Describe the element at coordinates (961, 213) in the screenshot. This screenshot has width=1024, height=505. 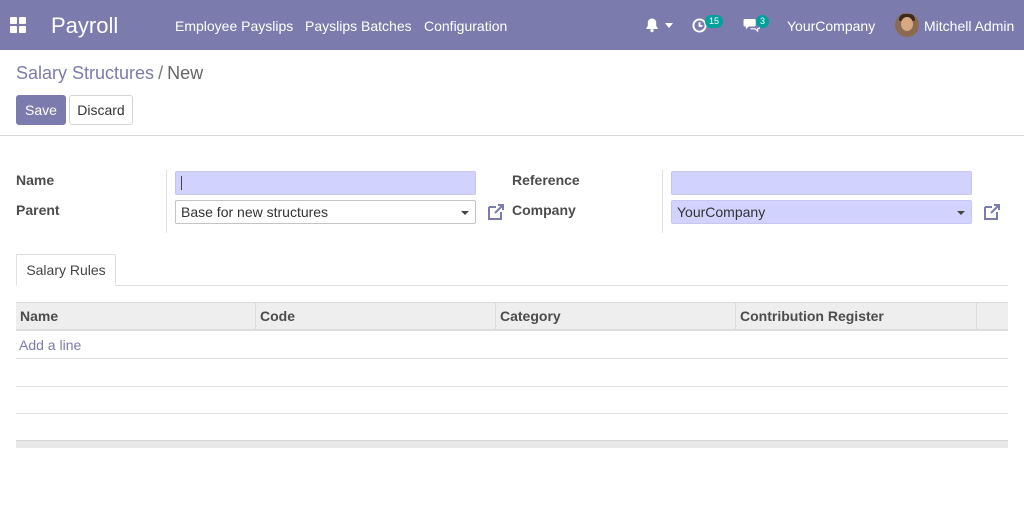
I see `company-dropdown-caret-icon` at that location.